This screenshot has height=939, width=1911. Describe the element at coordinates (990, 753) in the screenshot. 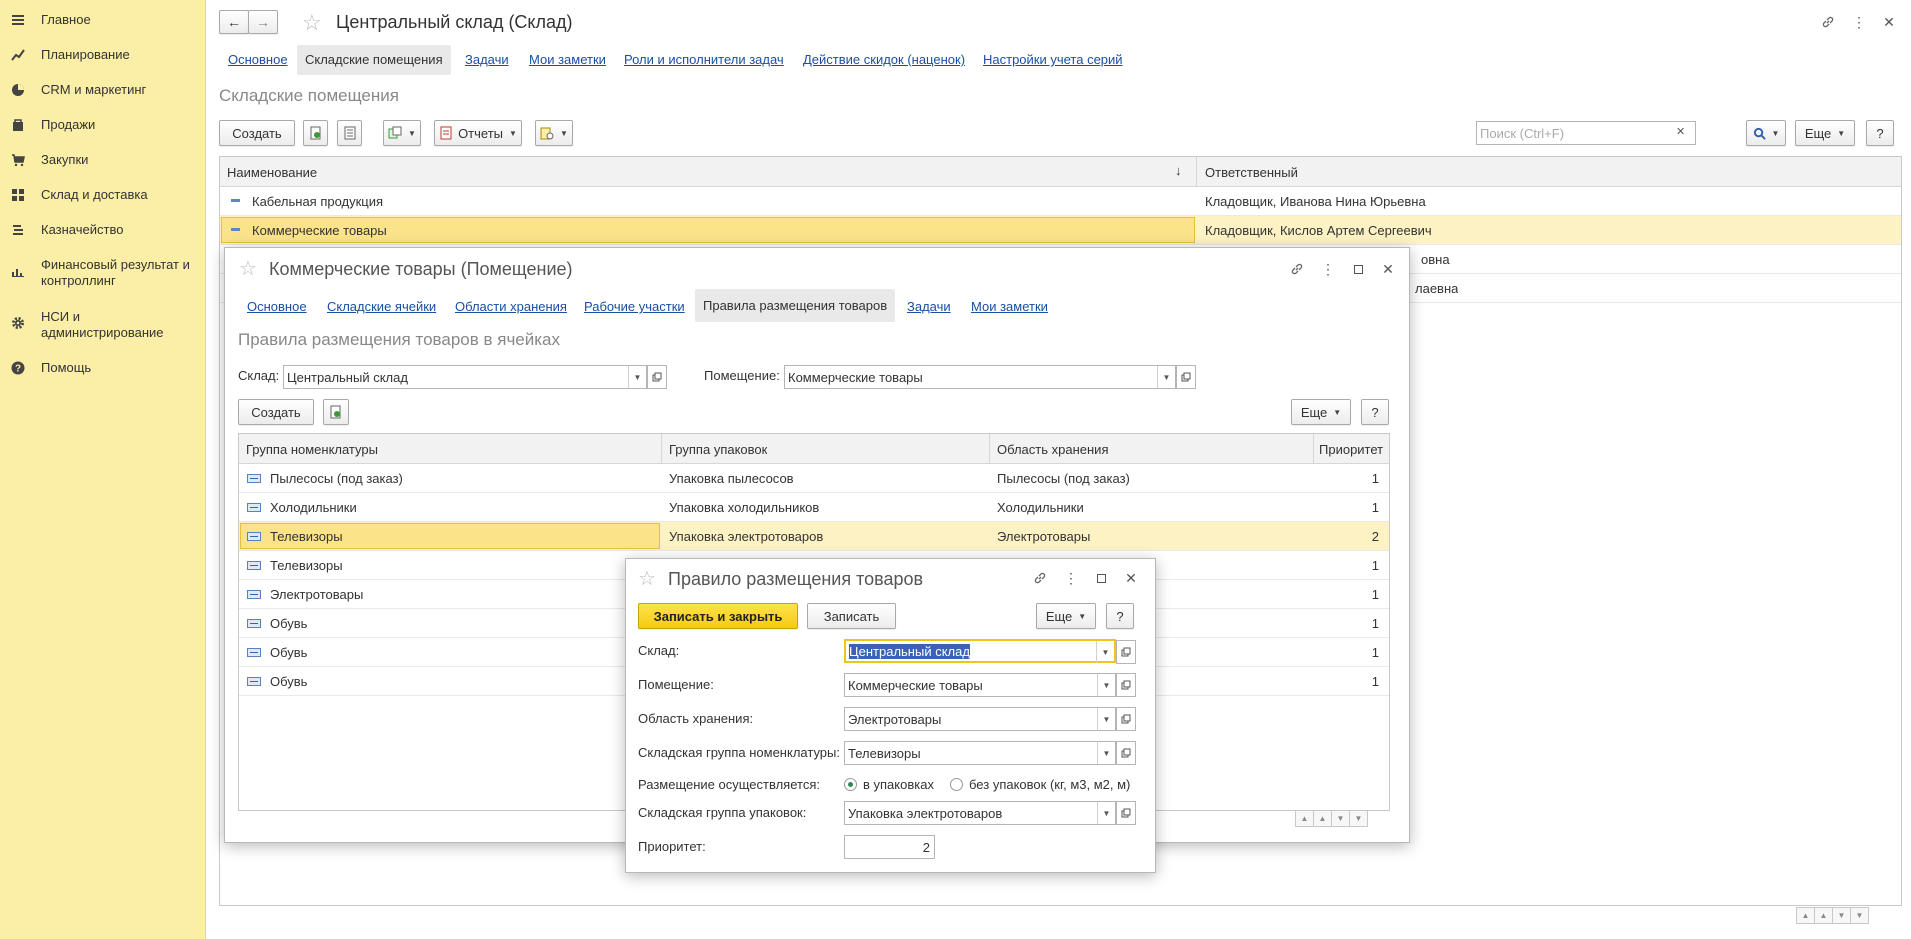

I see `item-group-field: Телевизоры ▼` at that location.